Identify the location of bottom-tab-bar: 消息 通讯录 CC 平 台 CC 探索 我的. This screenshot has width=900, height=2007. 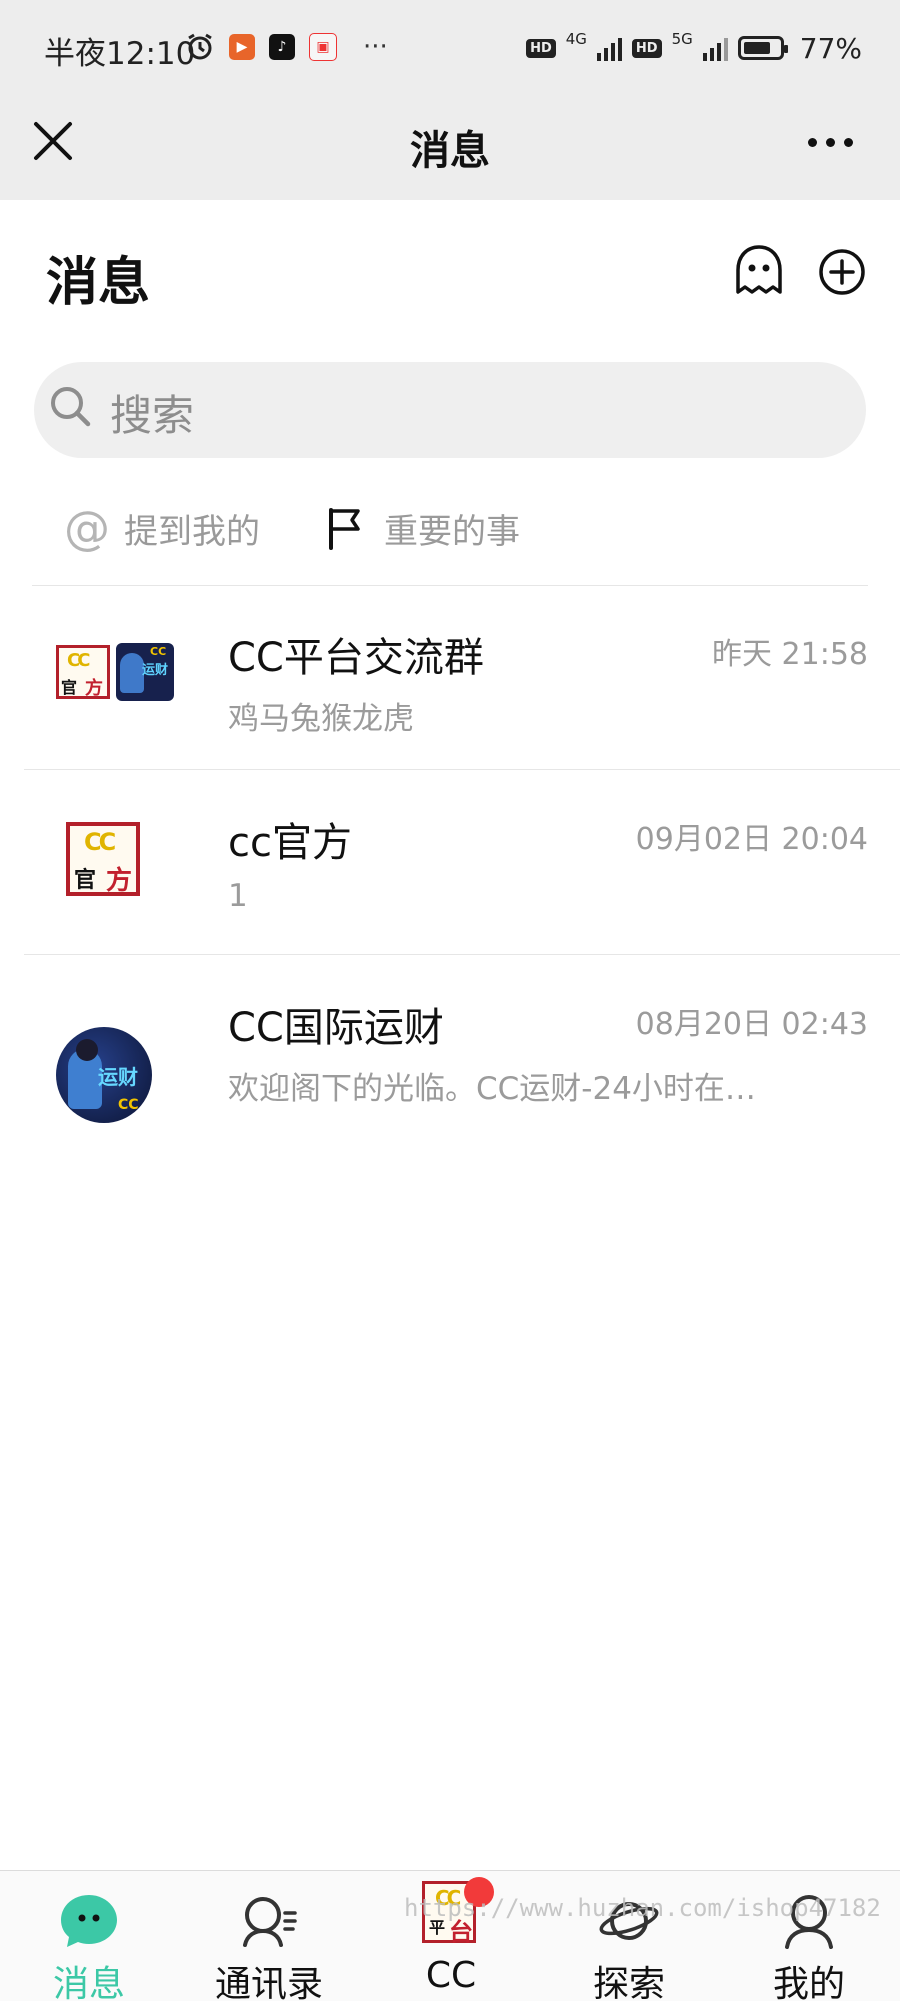
(450, 1937).